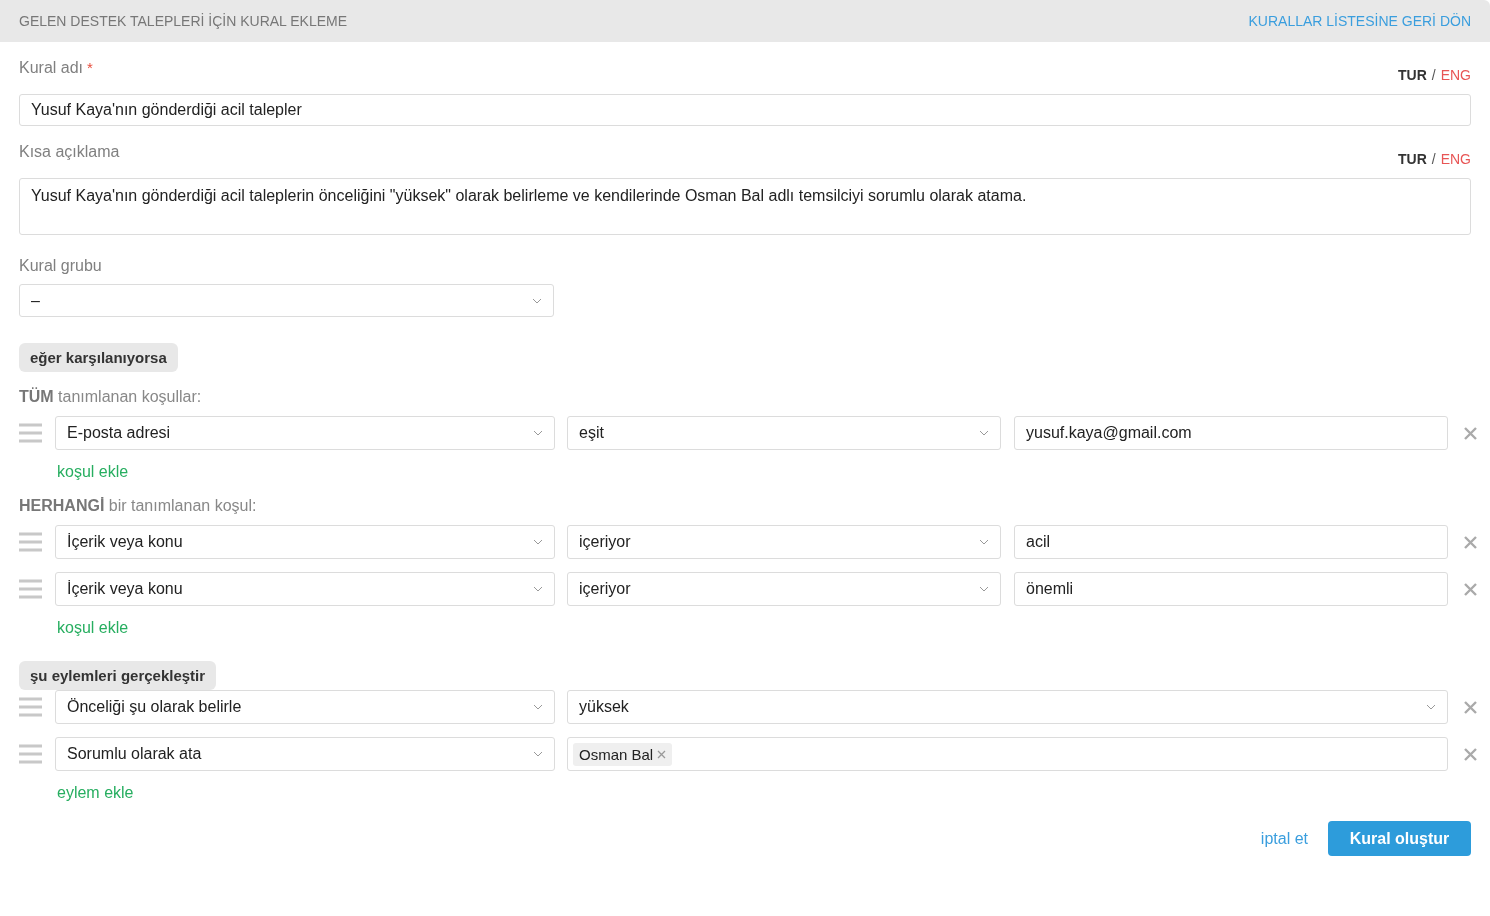 This screenshot has height=916, width=1490. Describe the element at coordinates (118, 675) in the screenshot. I see `section-badge: şu eylemleri gerçekleştir` at that location.